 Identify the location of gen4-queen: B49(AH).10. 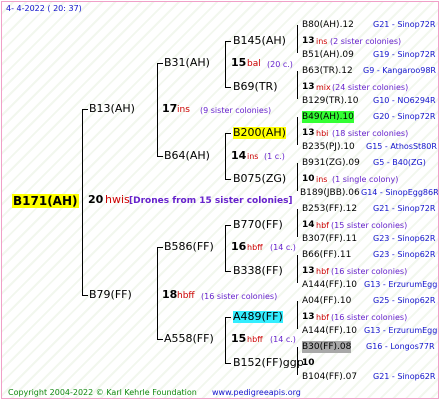
(328, 117).